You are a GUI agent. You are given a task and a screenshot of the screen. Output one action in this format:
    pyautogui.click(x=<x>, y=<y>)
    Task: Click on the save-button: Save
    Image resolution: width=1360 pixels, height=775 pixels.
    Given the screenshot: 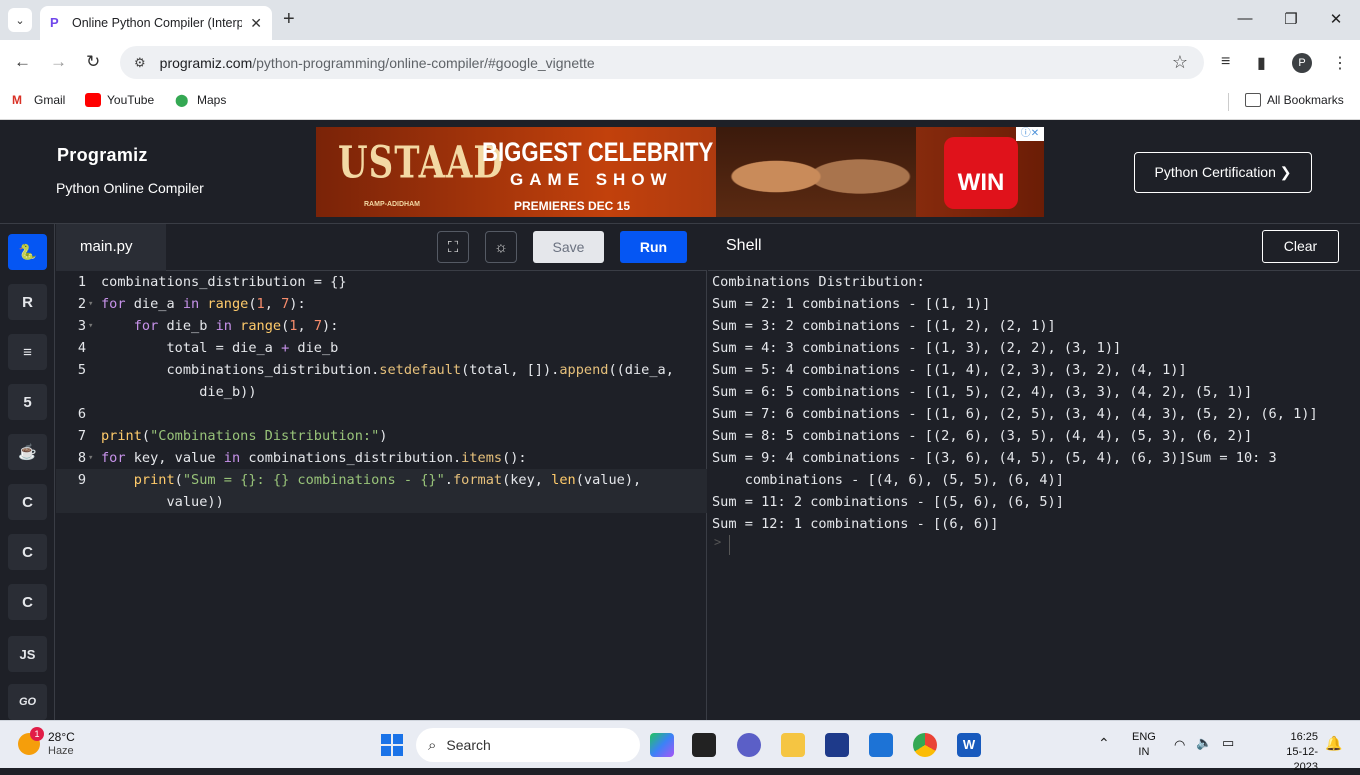 What is the action you would take?
    pyautogui.click(x=568, y=247)
    